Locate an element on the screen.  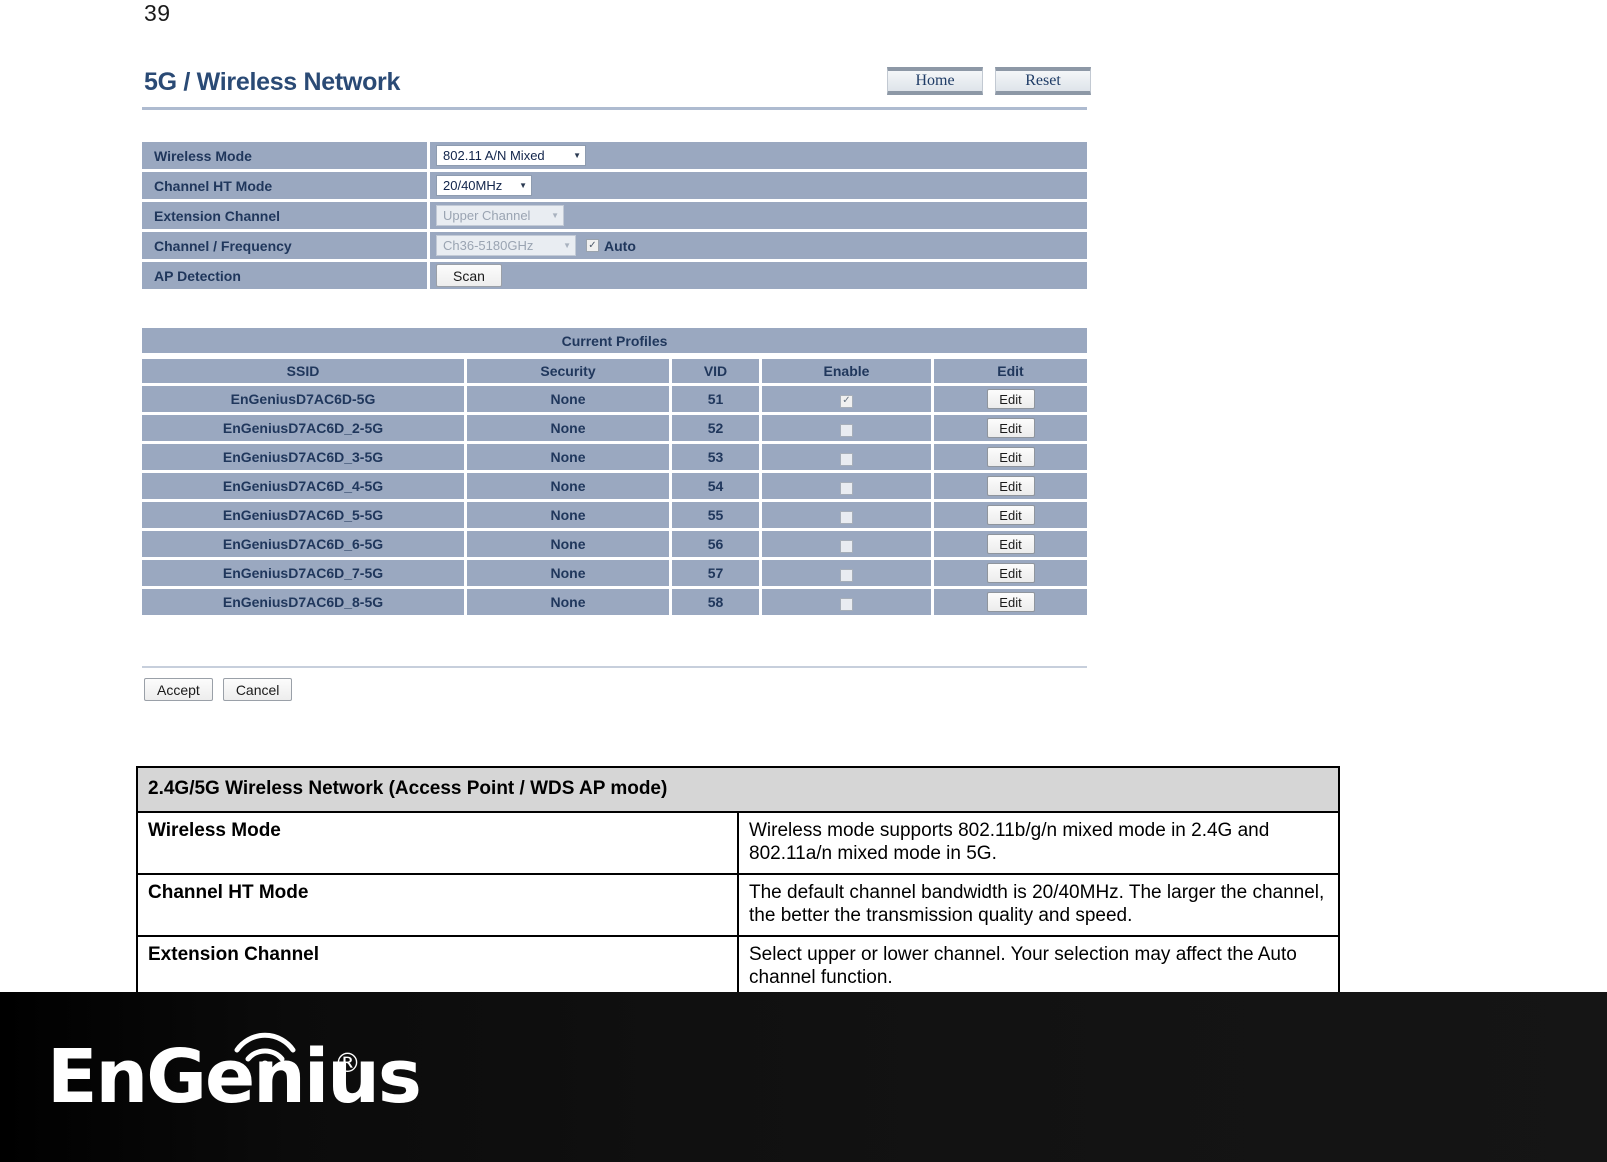
cell-vid: 57 is located at coordinates (717, 573).